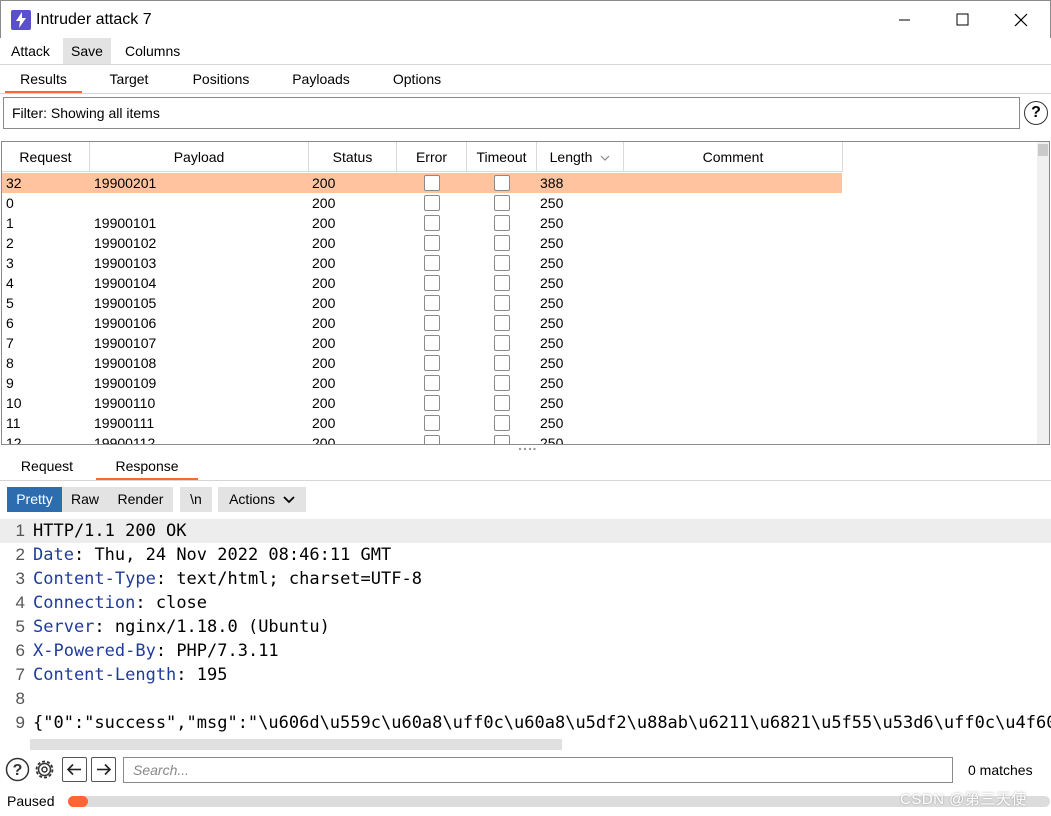 The image size is (1051, 816). Describe the element at coordinates (733, 157) in the screenshot. I see `column-comment: Comment` at that location.